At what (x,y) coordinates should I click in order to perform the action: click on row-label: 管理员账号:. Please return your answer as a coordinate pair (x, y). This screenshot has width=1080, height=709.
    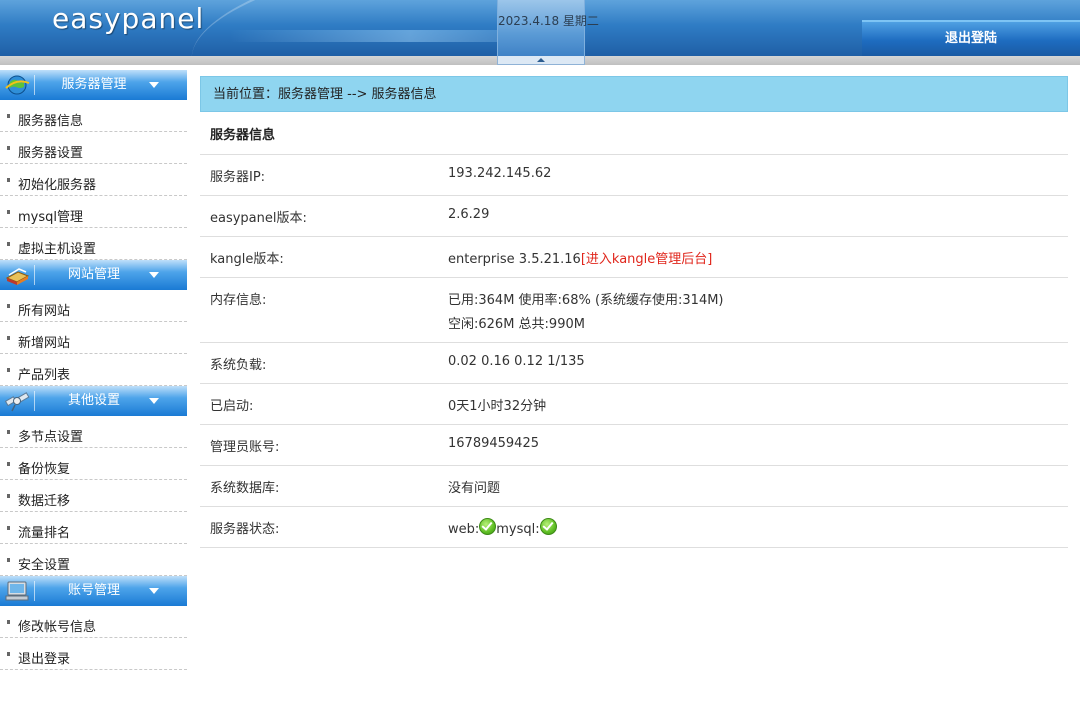
    Looking at the image, I should click on (324, 445).